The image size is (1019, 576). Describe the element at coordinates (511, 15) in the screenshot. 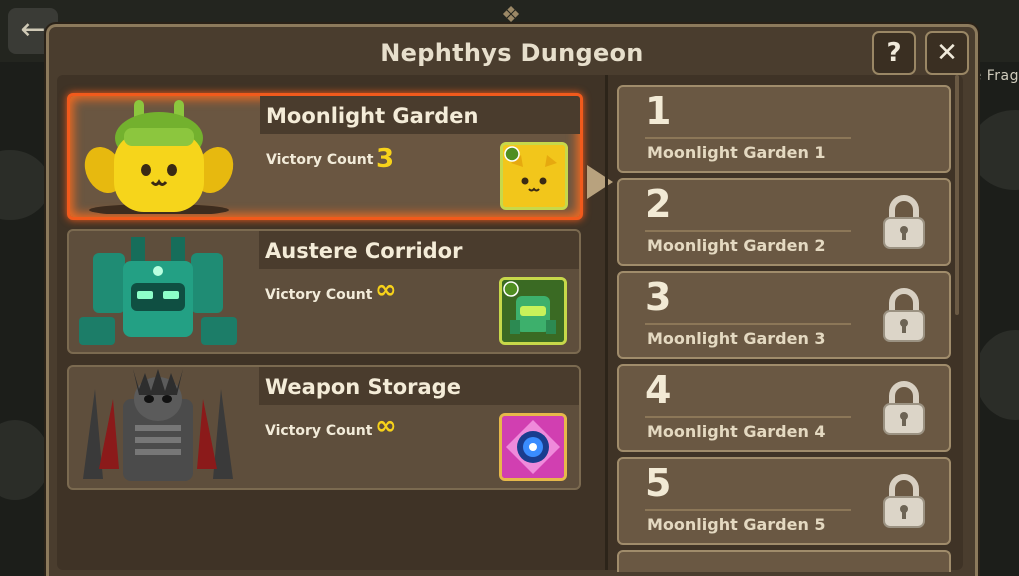

I see `ornament-icon: ❖` at that location.